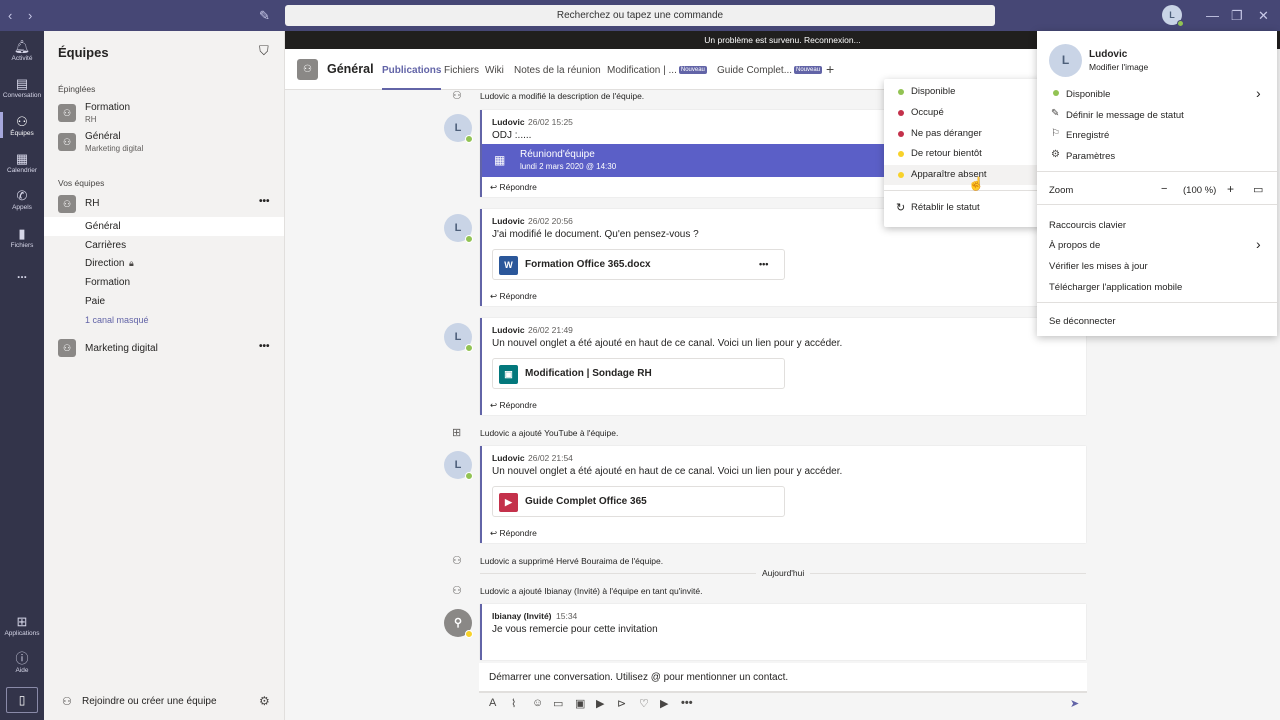  Describe the element at coordinates (458, 623) in the screenshot. I see `guest-avatar: ⚲` at that location.